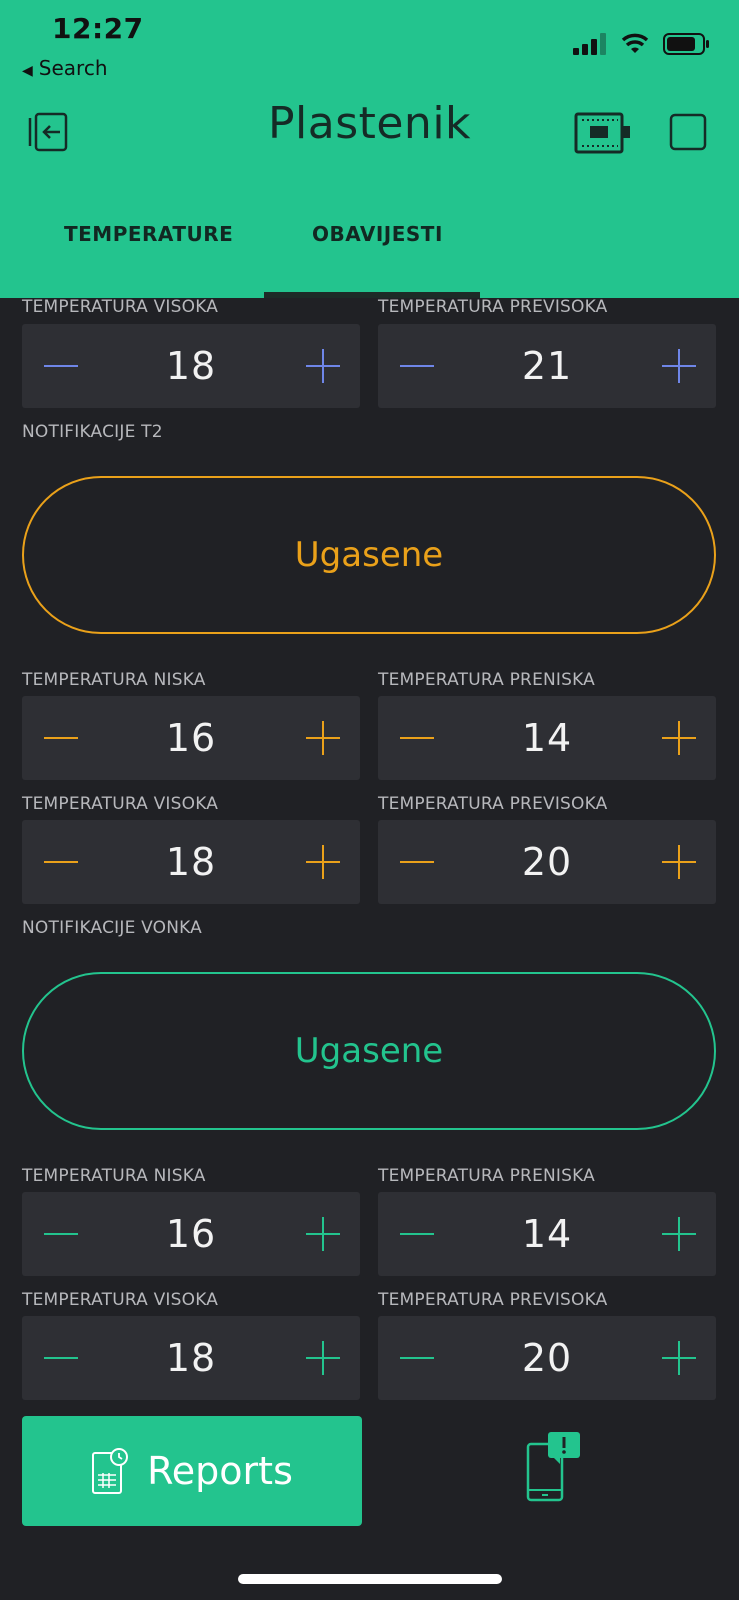 Image resolution: width=739 pixels, height=1600 pixels. Describe the element at coordinates (92, 432) in the screenshot. I see `label-notifikacije-t2: NOTIFIKACIJE T2` at that location.